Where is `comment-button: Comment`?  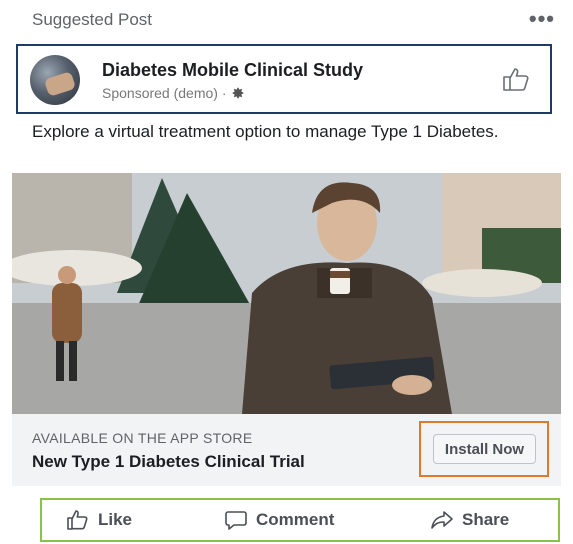 comment-button: Comment is located at coordinates (279, 520).